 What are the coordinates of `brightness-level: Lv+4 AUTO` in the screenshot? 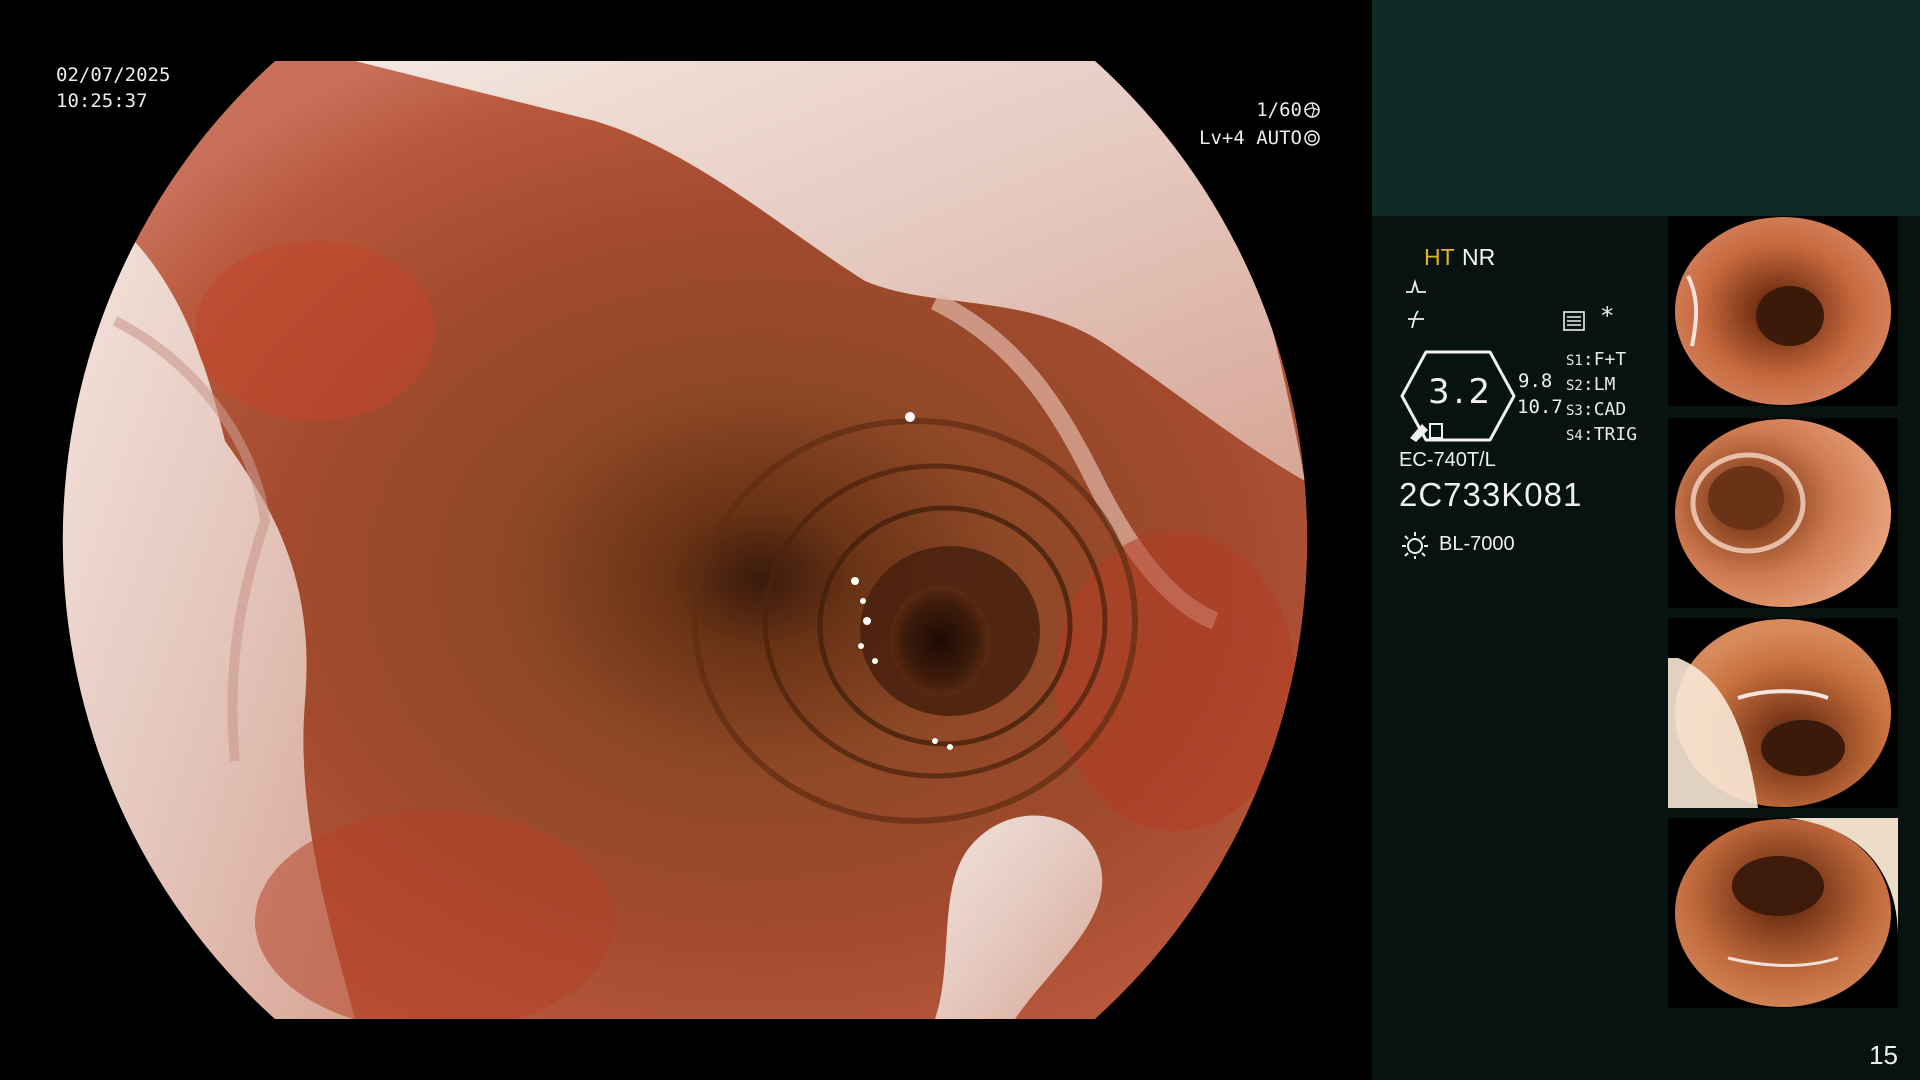 It's located at (1259, 138).